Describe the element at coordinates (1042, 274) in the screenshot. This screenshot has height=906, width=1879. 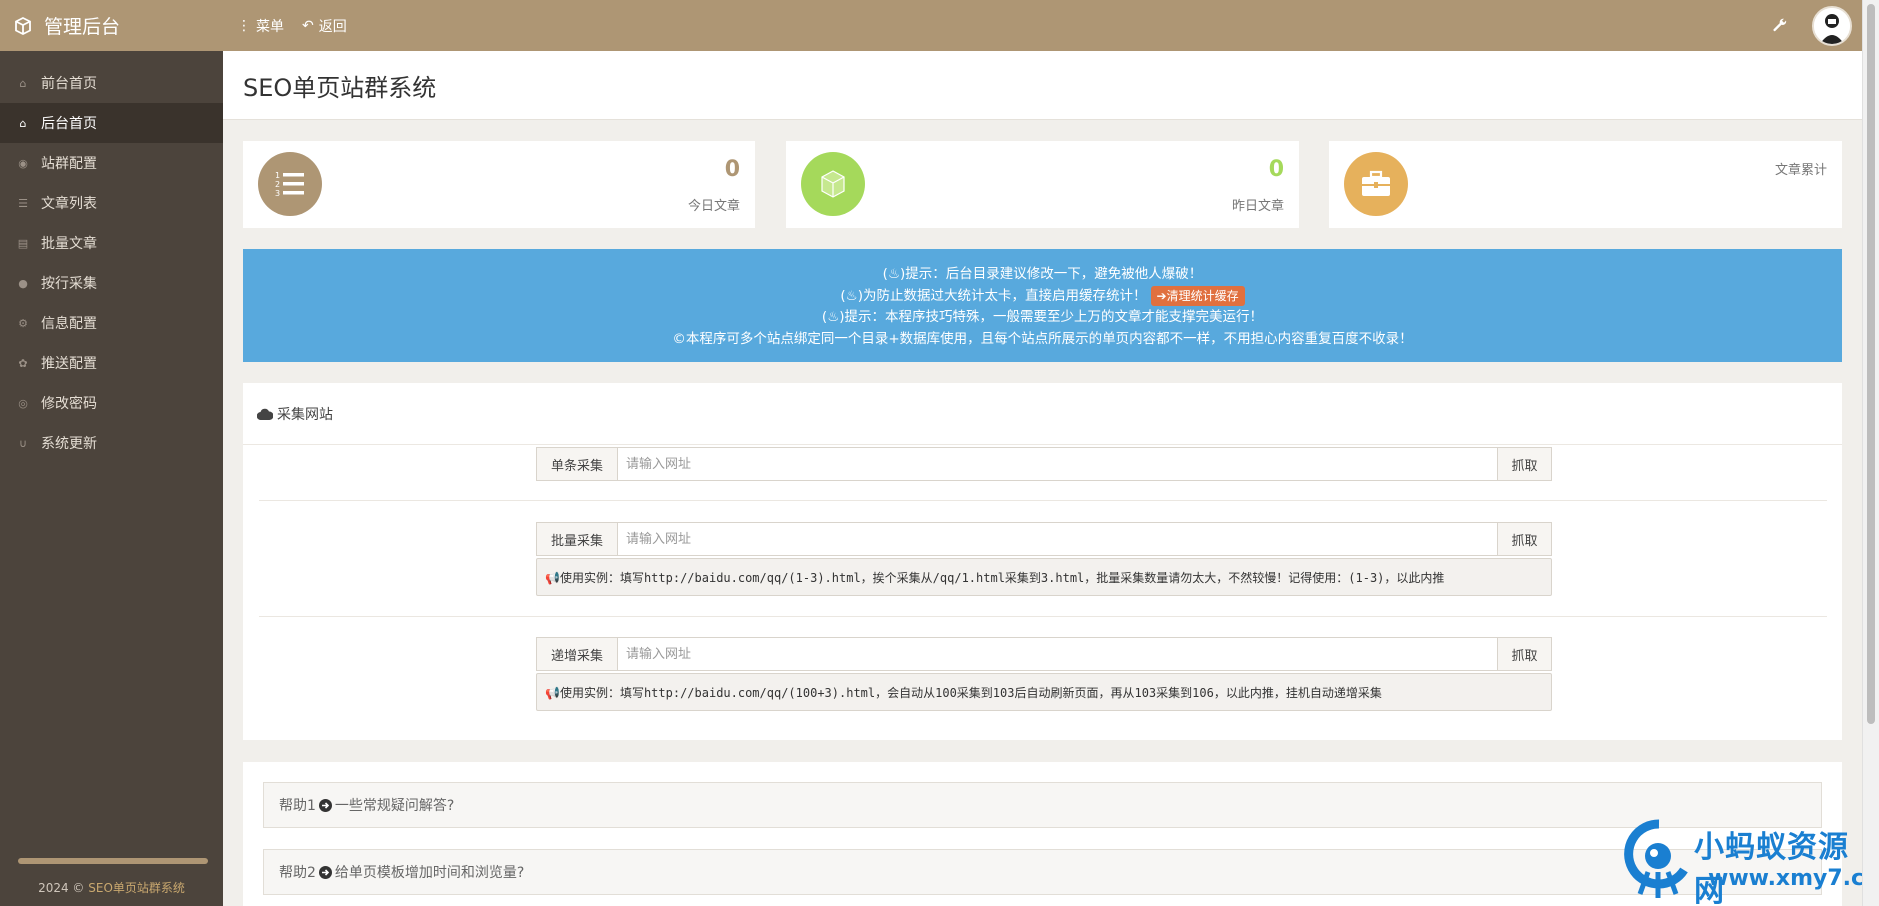
I see `notice-line: (♨)提示：后台目录建议修改一下，避免被他人爆破！` at that location.